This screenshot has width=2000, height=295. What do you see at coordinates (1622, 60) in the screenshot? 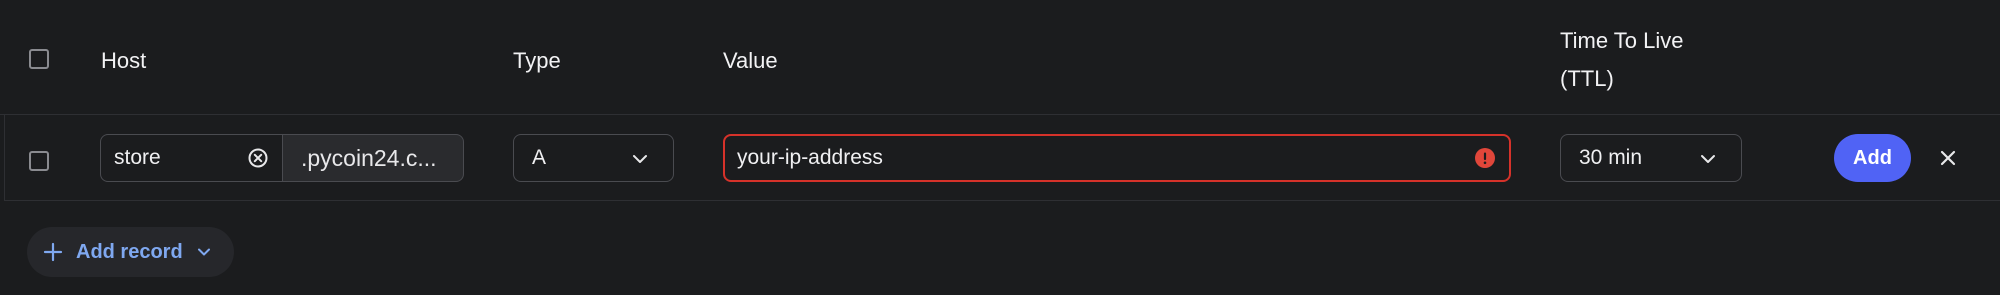
I see `ttl-column-header: Time To Live (TTL)` at bounding box center [1622, 60].